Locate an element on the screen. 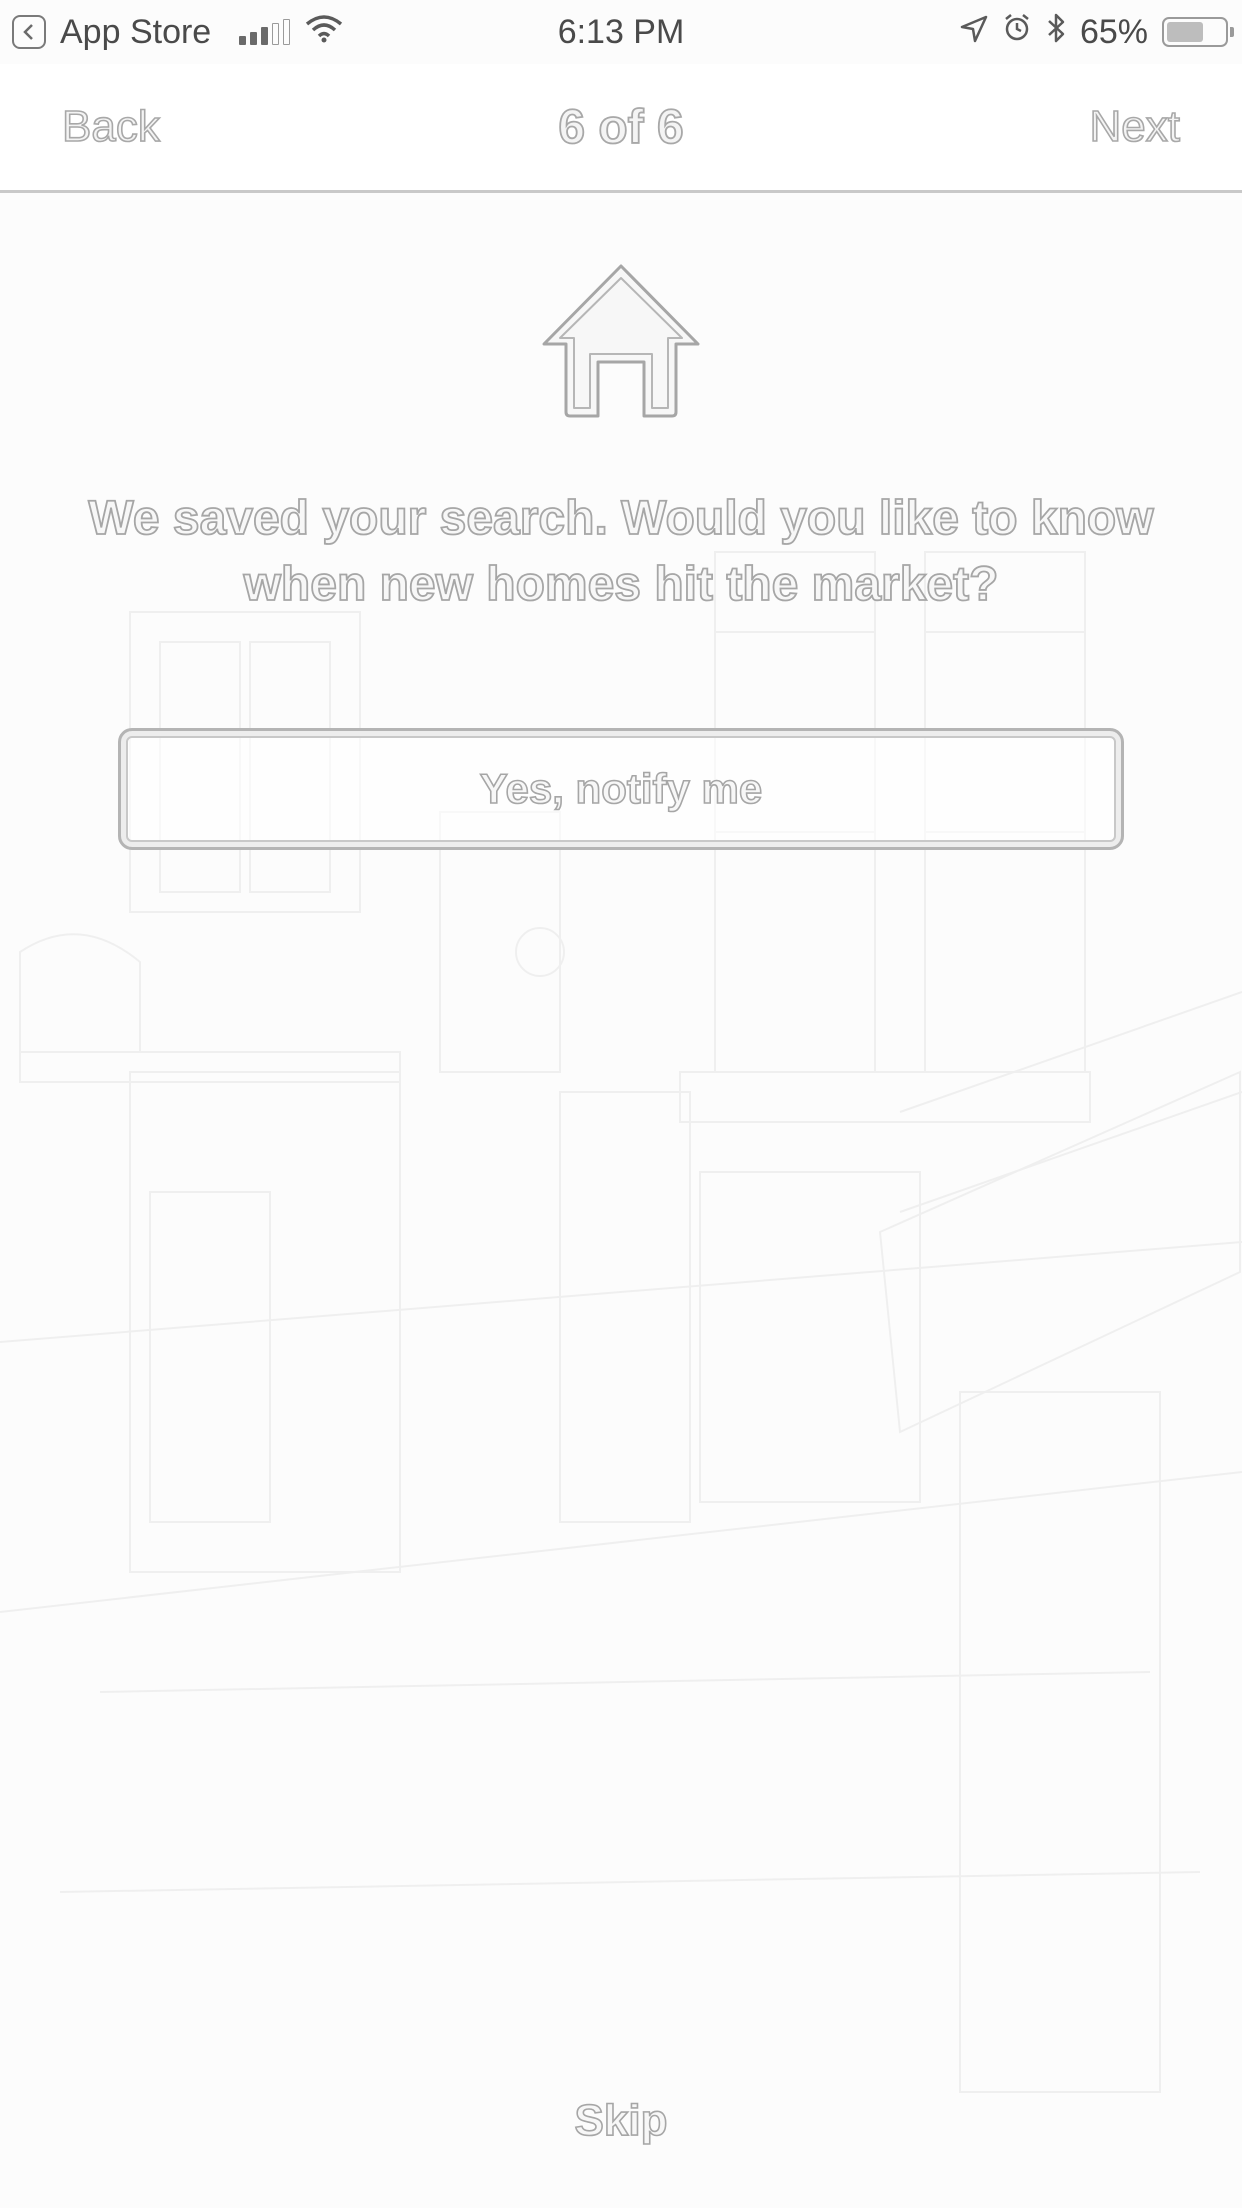  battery-icon is located at coordinates (1198, 32).